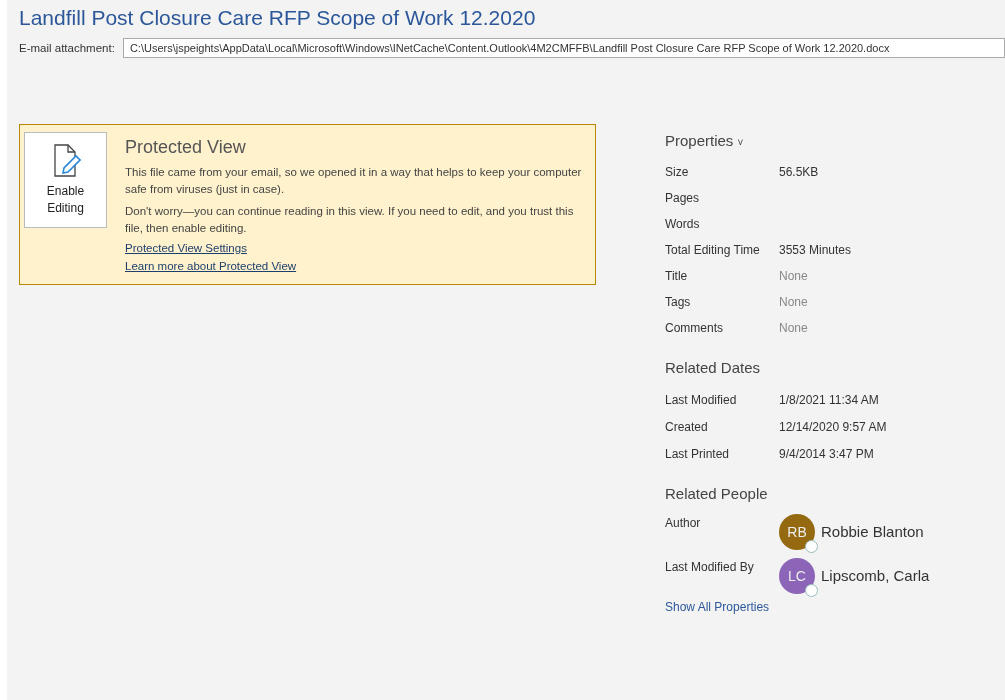 This screenshot has width=1005, height=700. Describe the element at coordinates (186, 147) in the screenshot. I see `protected-view-title: Protected View` at that location.